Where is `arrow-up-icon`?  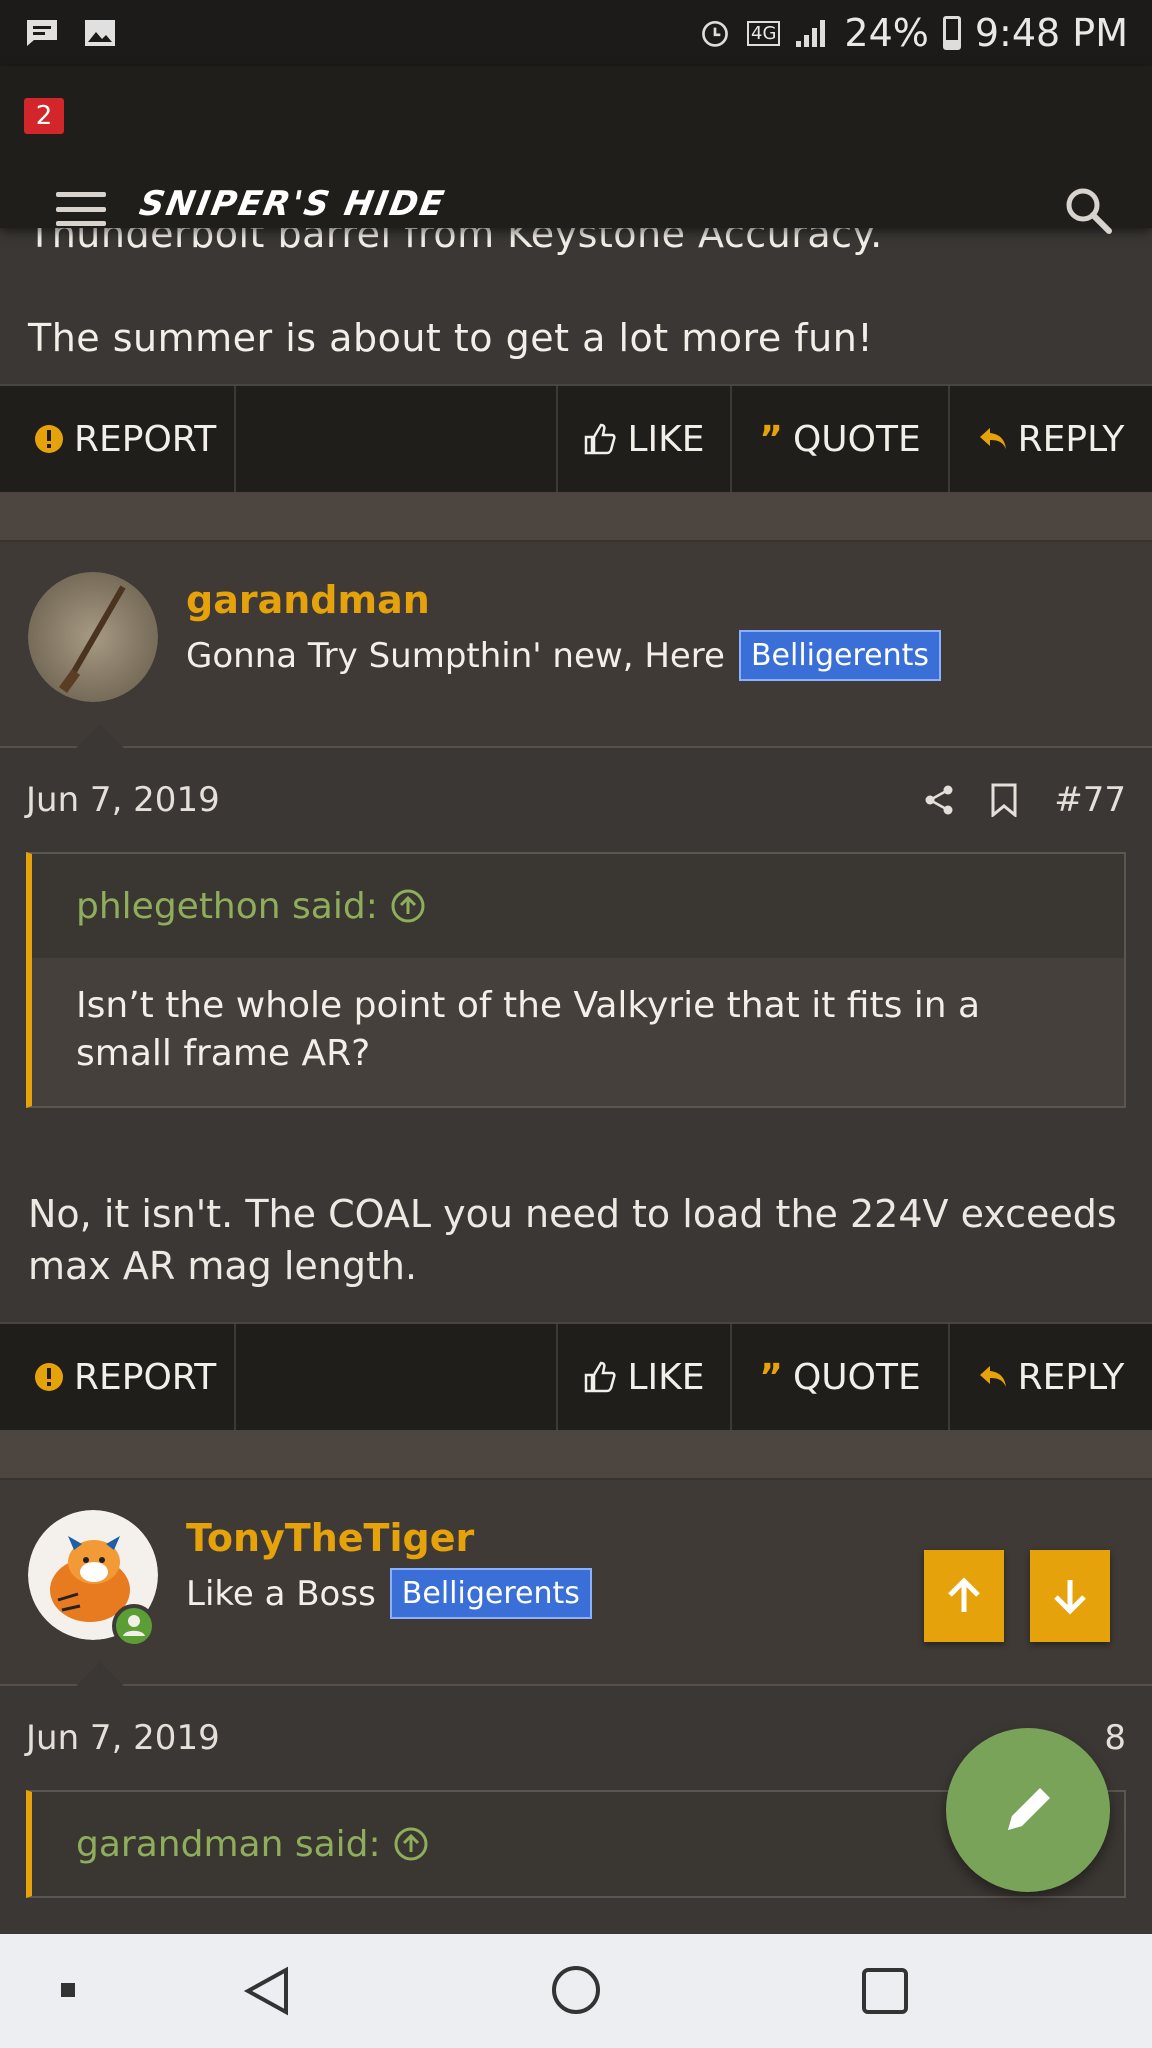
arrow-up-icon is located at coordinates (964, 1594).